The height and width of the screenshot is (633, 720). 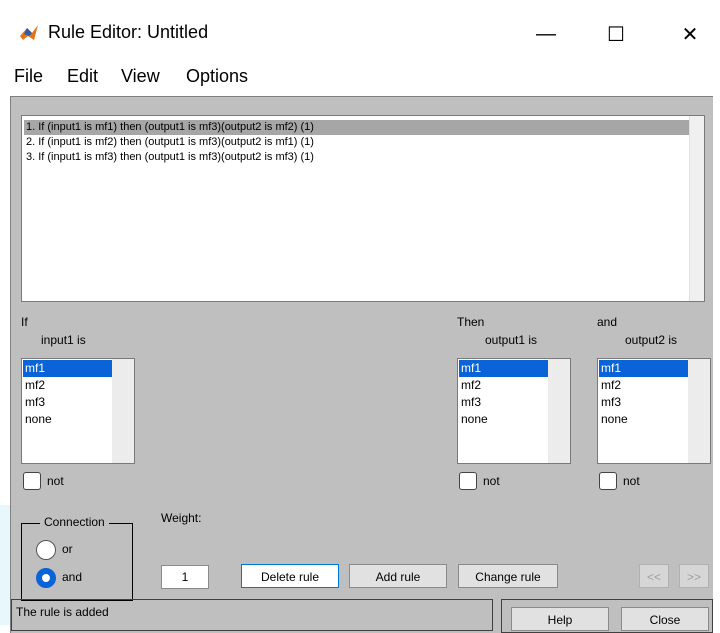 I want to click on and-header: and, so click(x=607, y=322).